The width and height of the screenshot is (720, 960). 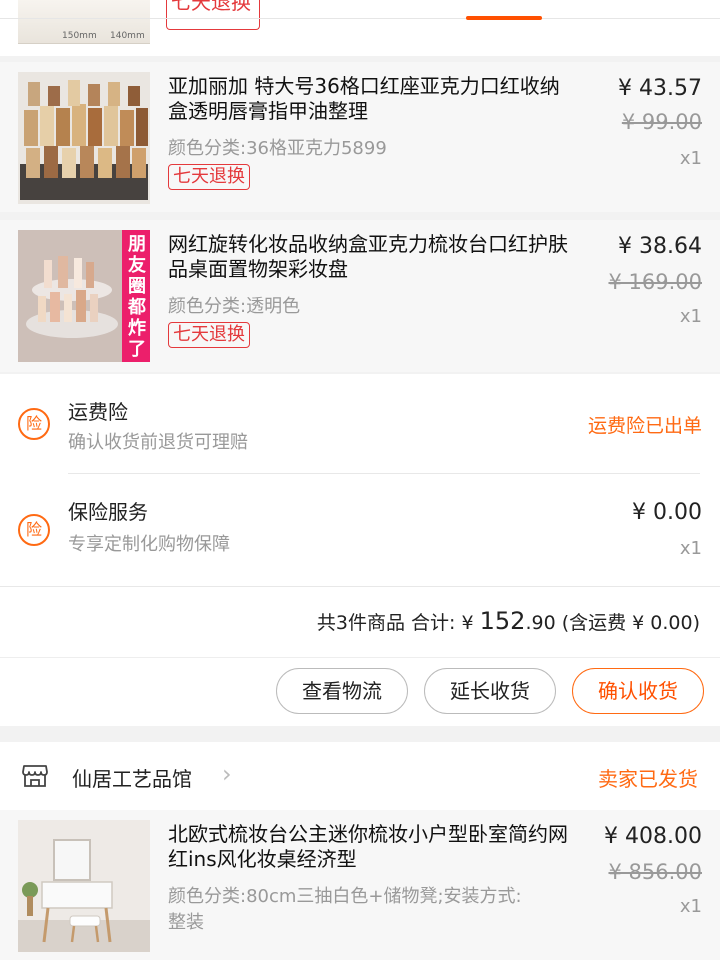 What do you see at coordinates (661, 122) in the screenshot?
I see `product-original-price: ¥ 99.00` at bounding box center [661, 122].